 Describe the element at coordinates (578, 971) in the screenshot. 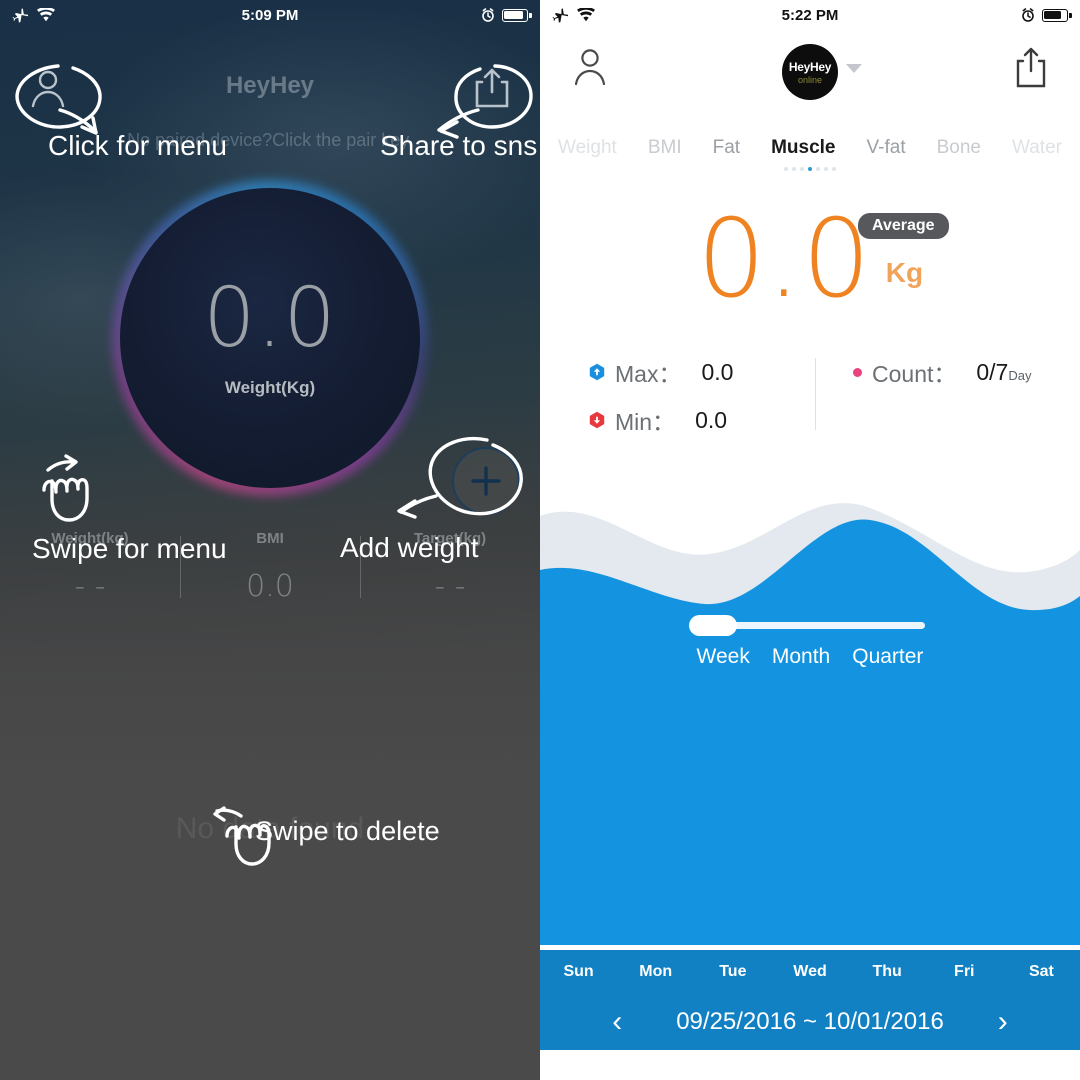

I see `weekday-sun: Sun` at that location.